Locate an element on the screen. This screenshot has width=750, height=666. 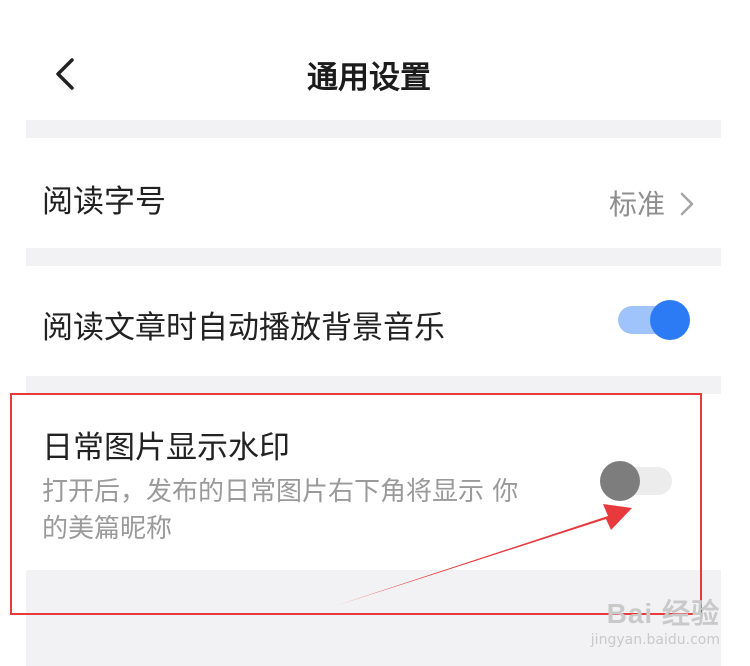
watermark-url: jingyan.baidu.com is located at coordinates (655, 640).